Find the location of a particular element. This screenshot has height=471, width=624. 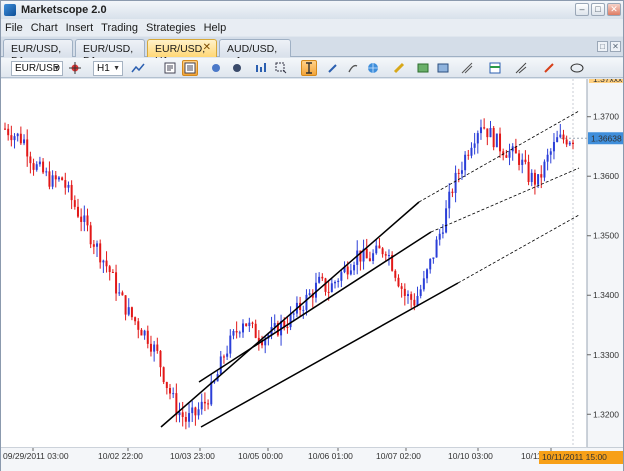

pencil-icon is located at coordinates (333, 68).